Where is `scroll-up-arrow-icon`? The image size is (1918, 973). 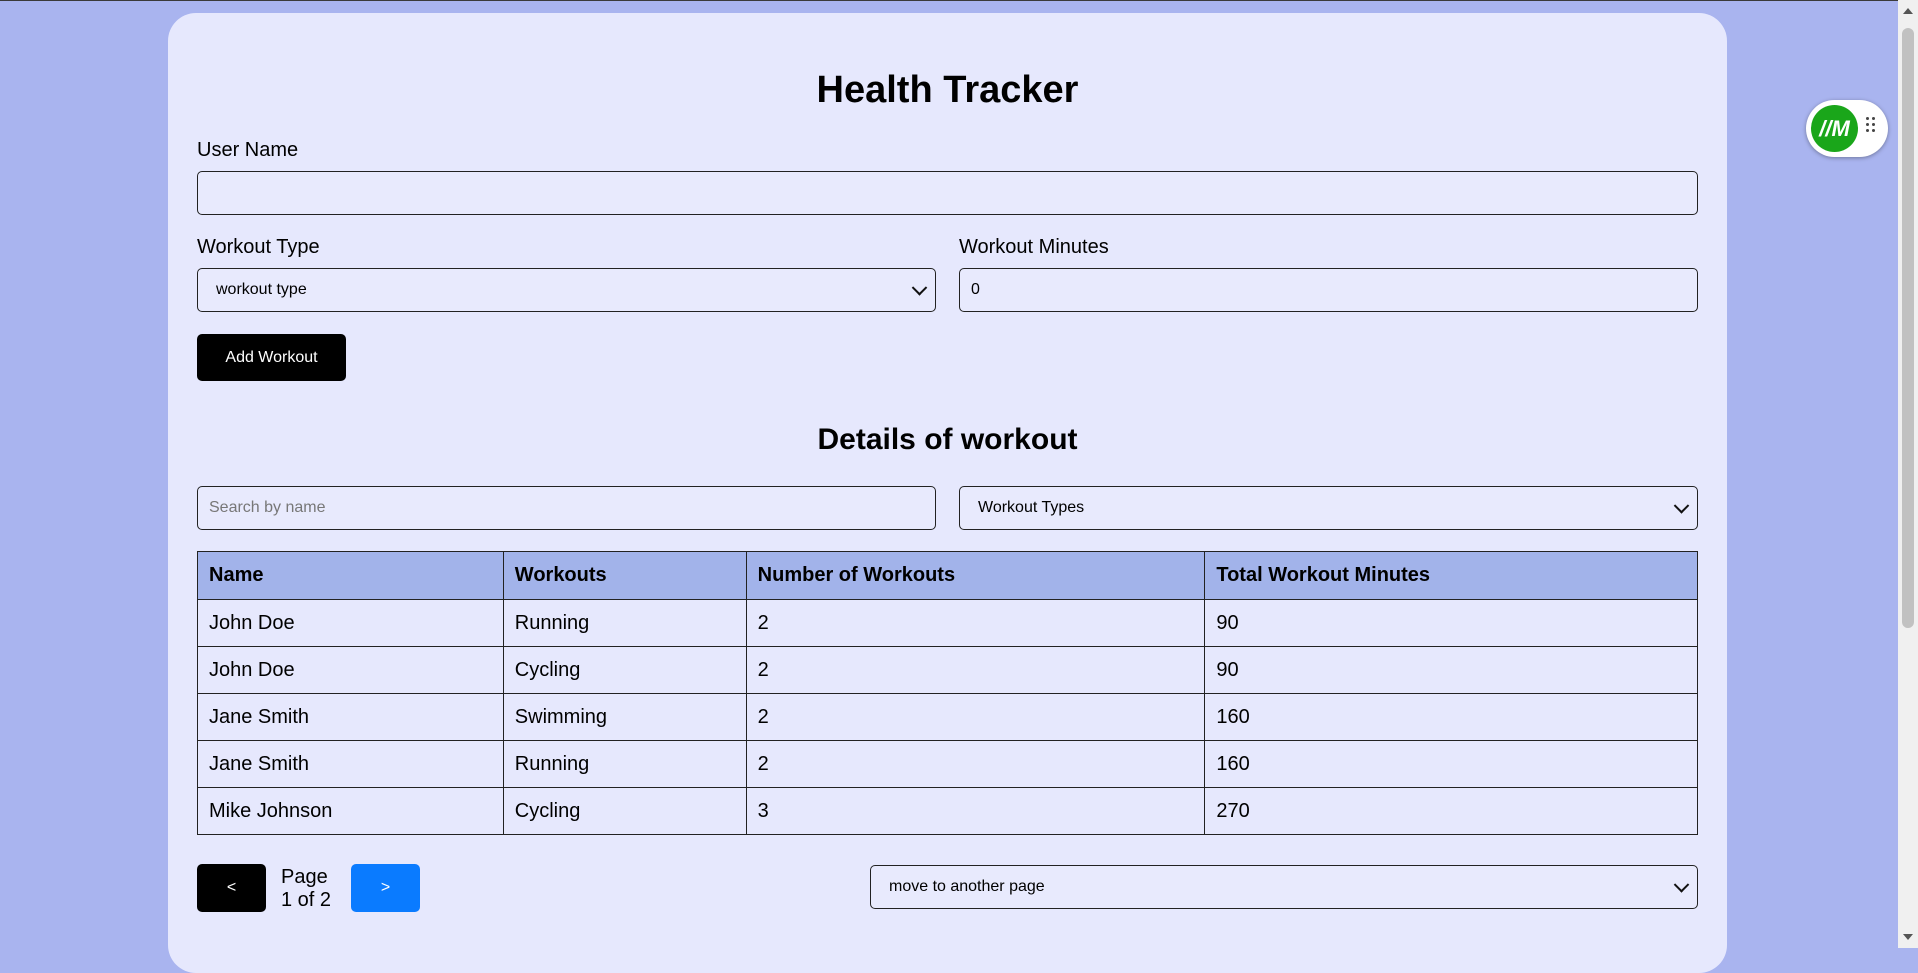
scroll-up-arrow-icon is located at coordinates (1908, 11).